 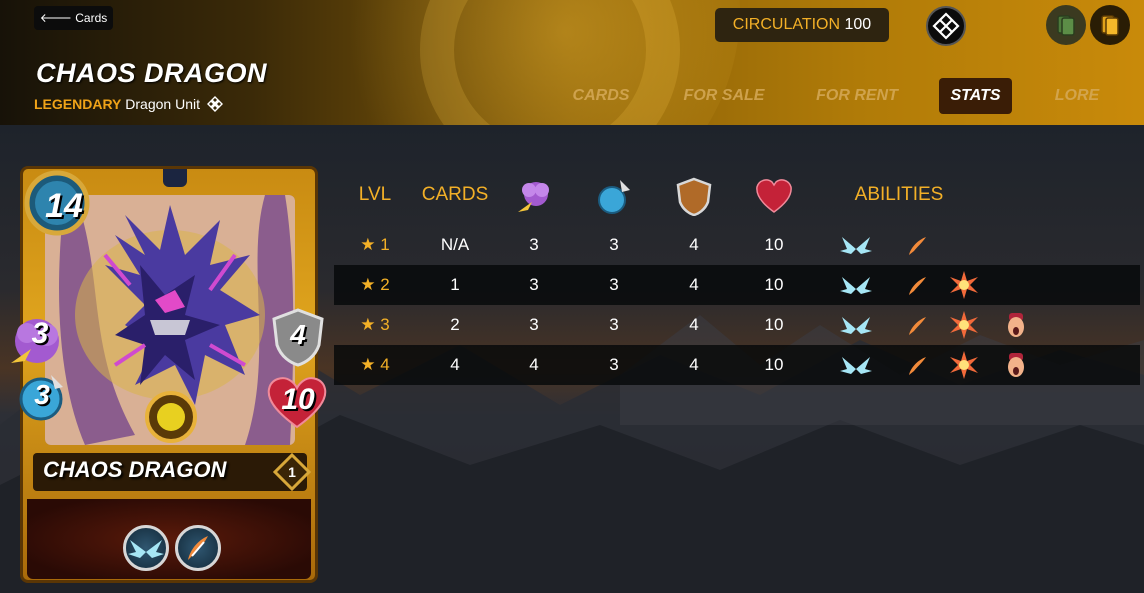 What do you see at coordinates (737, 365) in the screenshot?
I see `table-row: ★ 4 4 4 3 4 10` at bounding box center [737, 365].